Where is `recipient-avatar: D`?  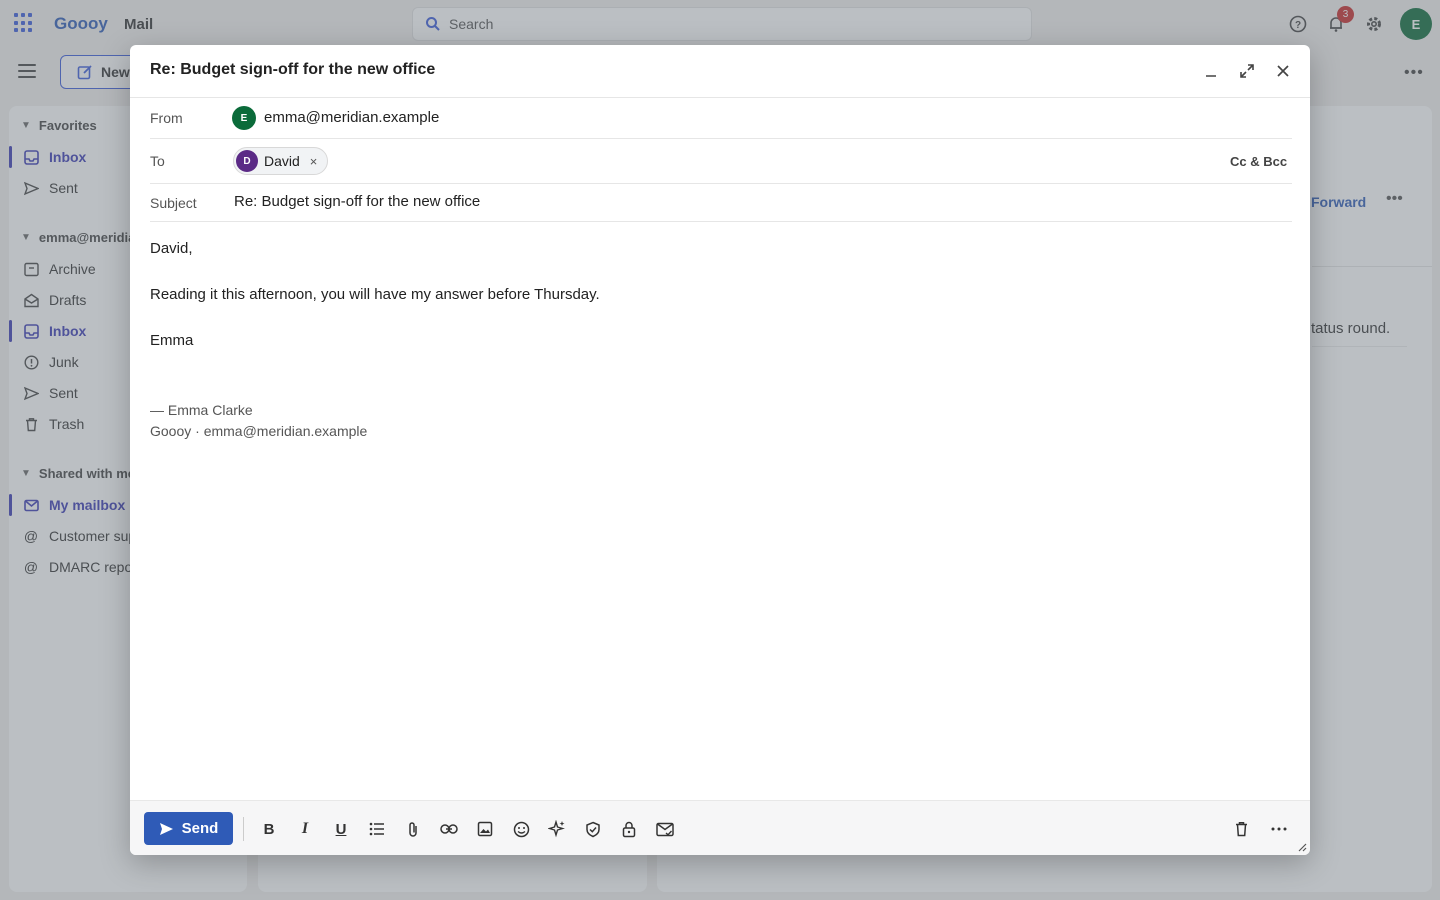 recipient-avatar: D is located at coordinates (247, 161).